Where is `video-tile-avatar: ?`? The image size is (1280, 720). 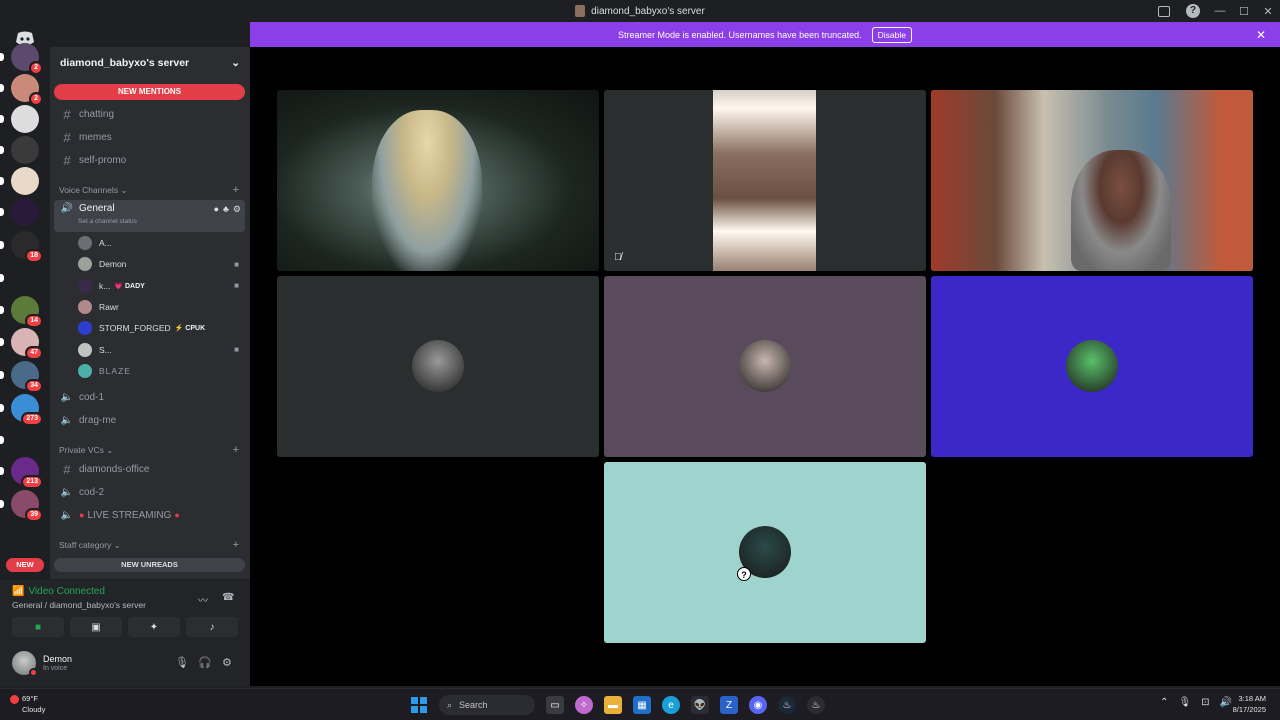 video-tile-avatar: ? is located at coordinates (765, 552).